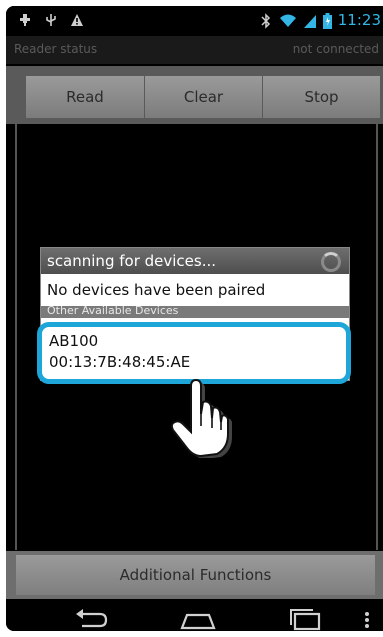 The image size is (383, 637). I want to click on read-button: Read, so click(85, 97).